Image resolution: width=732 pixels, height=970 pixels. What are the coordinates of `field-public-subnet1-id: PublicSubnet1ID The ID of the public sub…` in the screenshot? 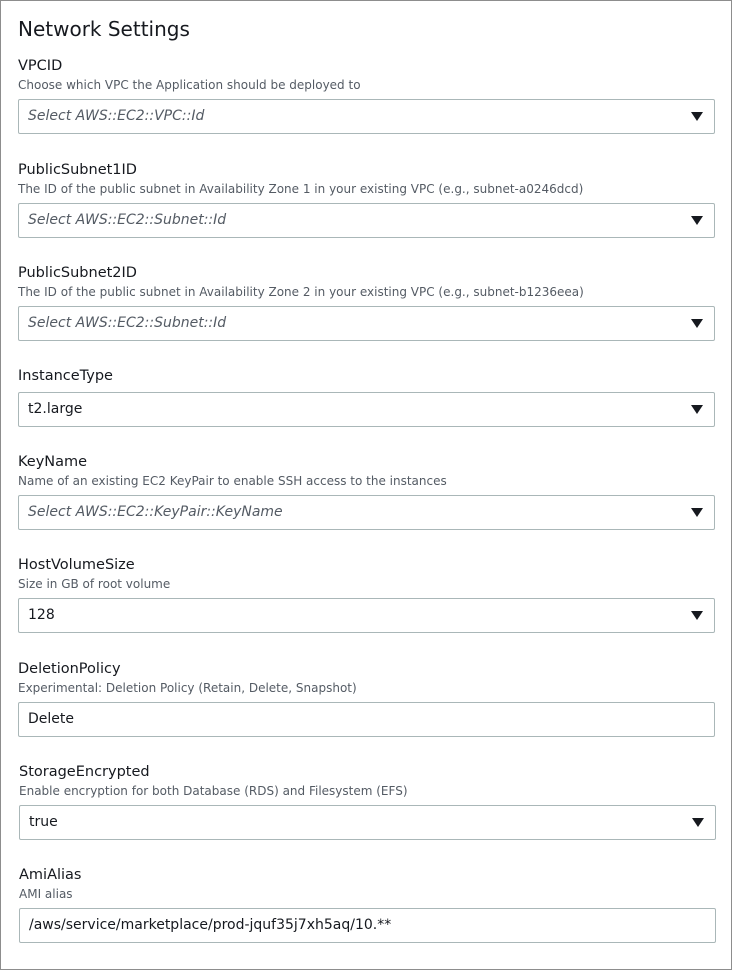 It's located at (366, 199).